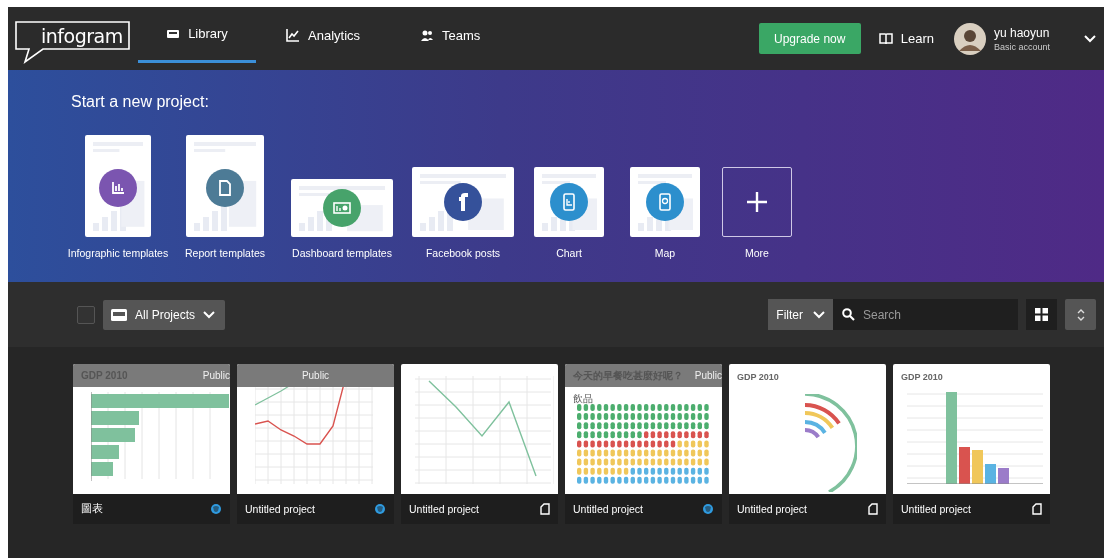 The image size is (1110, 558). What do you see at coordinates (86, 314) in the screenshot?
I see `select-all-checkbox` at bounding box center [86, 314].